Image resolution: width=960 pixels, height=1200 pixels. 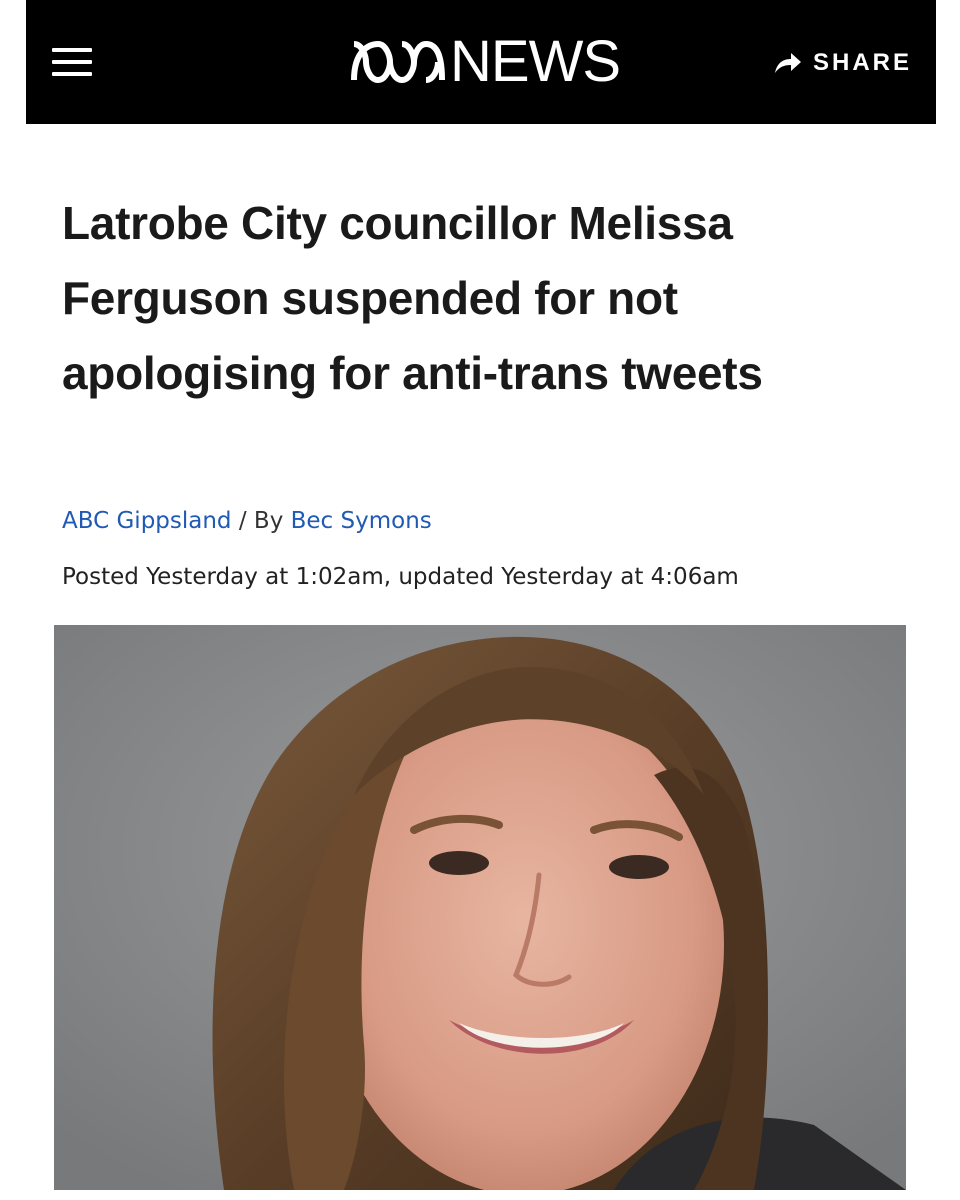 What do you see at coordinates (74, 63) in the screenshot?
I see `menu-icon` at bounding box center [74, 63].